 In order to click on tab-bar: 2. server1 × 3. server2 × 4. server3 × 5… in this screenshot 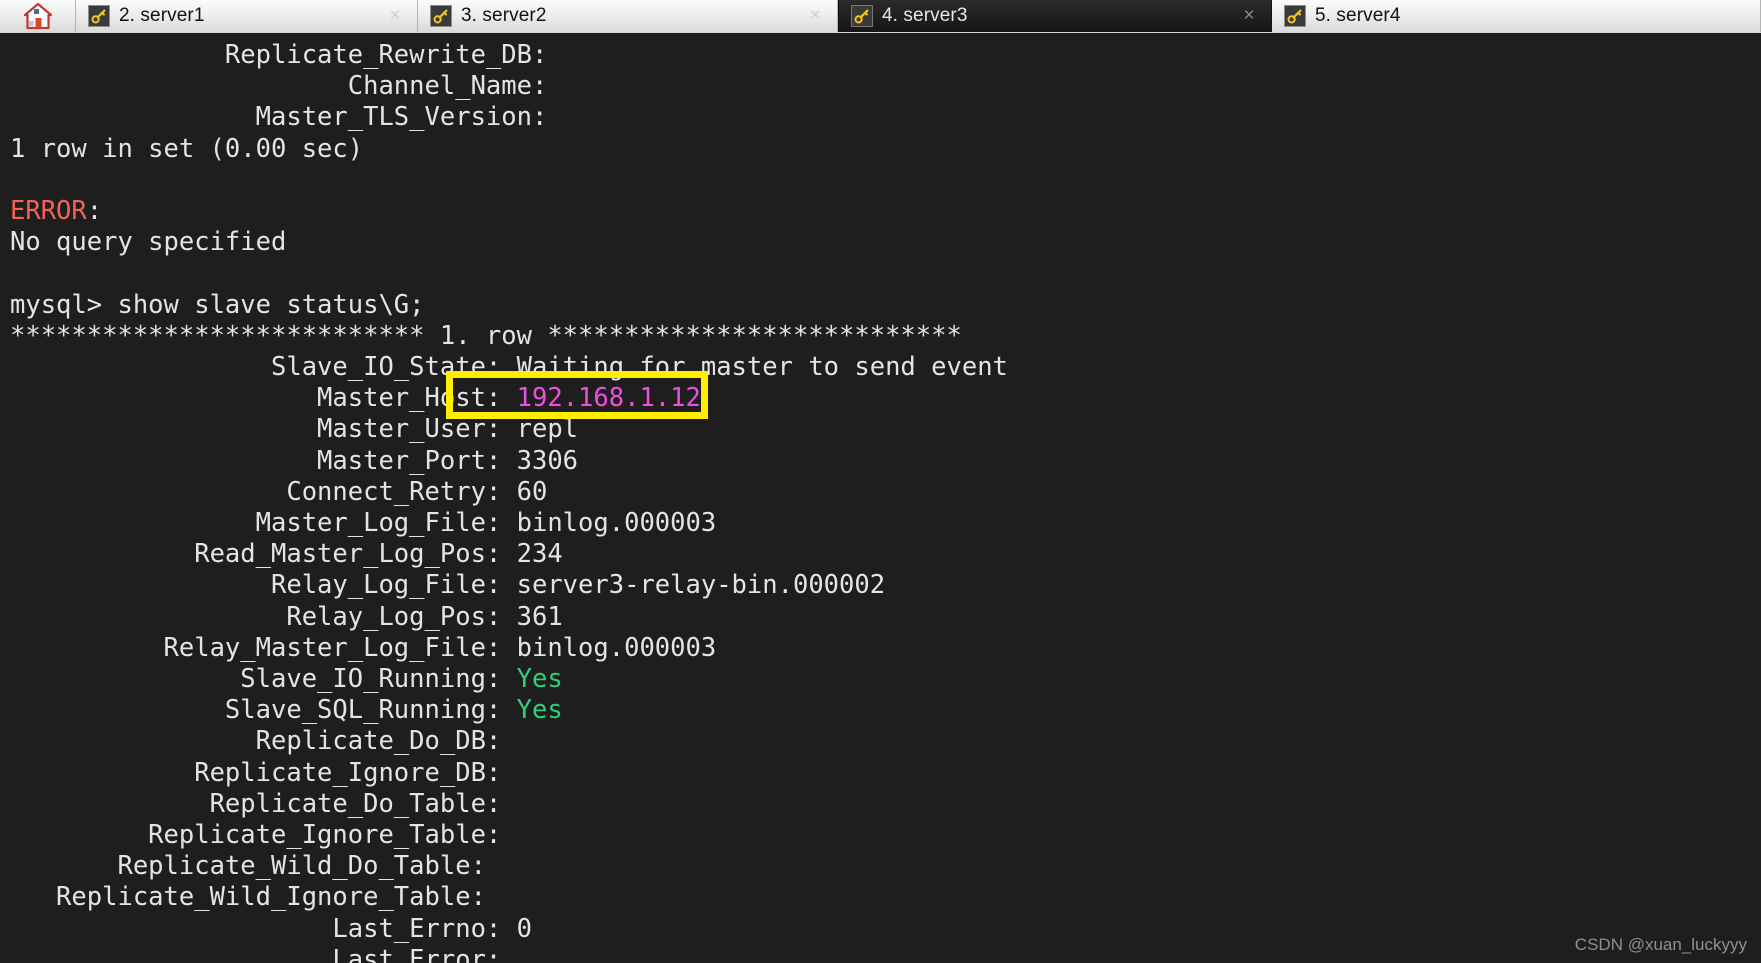, I will do `click(880, 20)`.